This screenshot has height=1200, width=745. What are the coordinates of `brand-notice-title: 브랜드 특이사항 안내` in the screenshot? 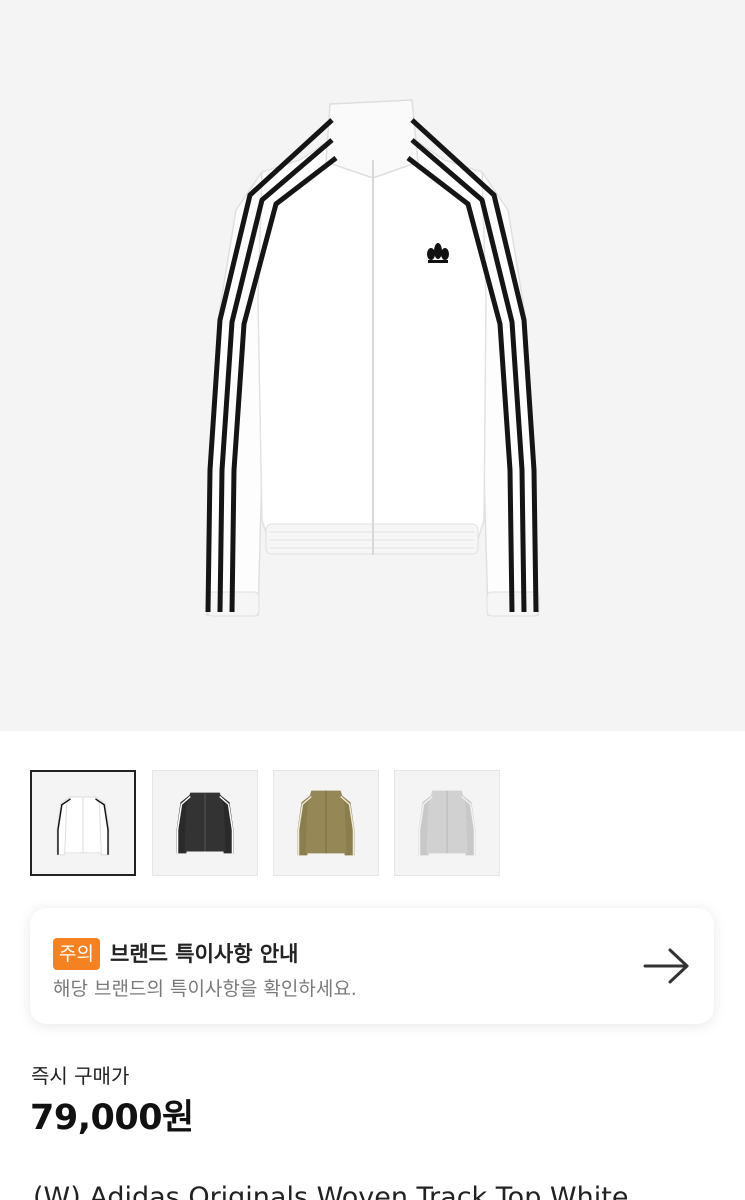 It's located at (204, 954).